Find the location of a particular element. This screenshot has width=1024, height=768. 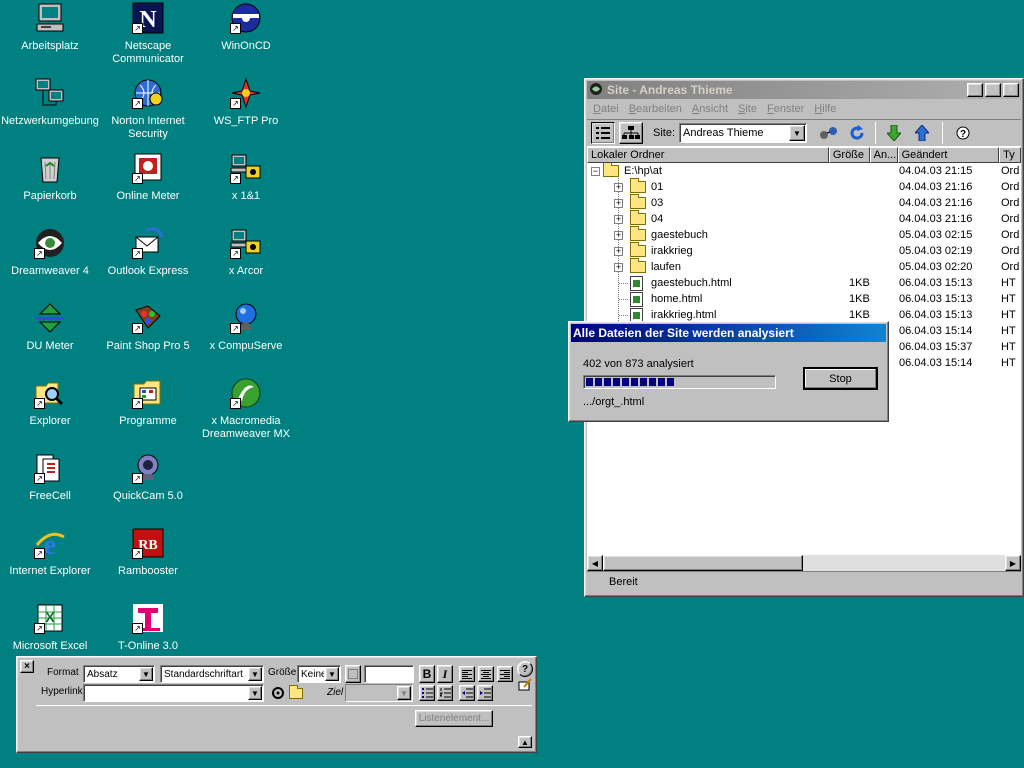

desktop-icon-arbeitsplatz: Arbeitsplatz is located at coordinates (50, 27).